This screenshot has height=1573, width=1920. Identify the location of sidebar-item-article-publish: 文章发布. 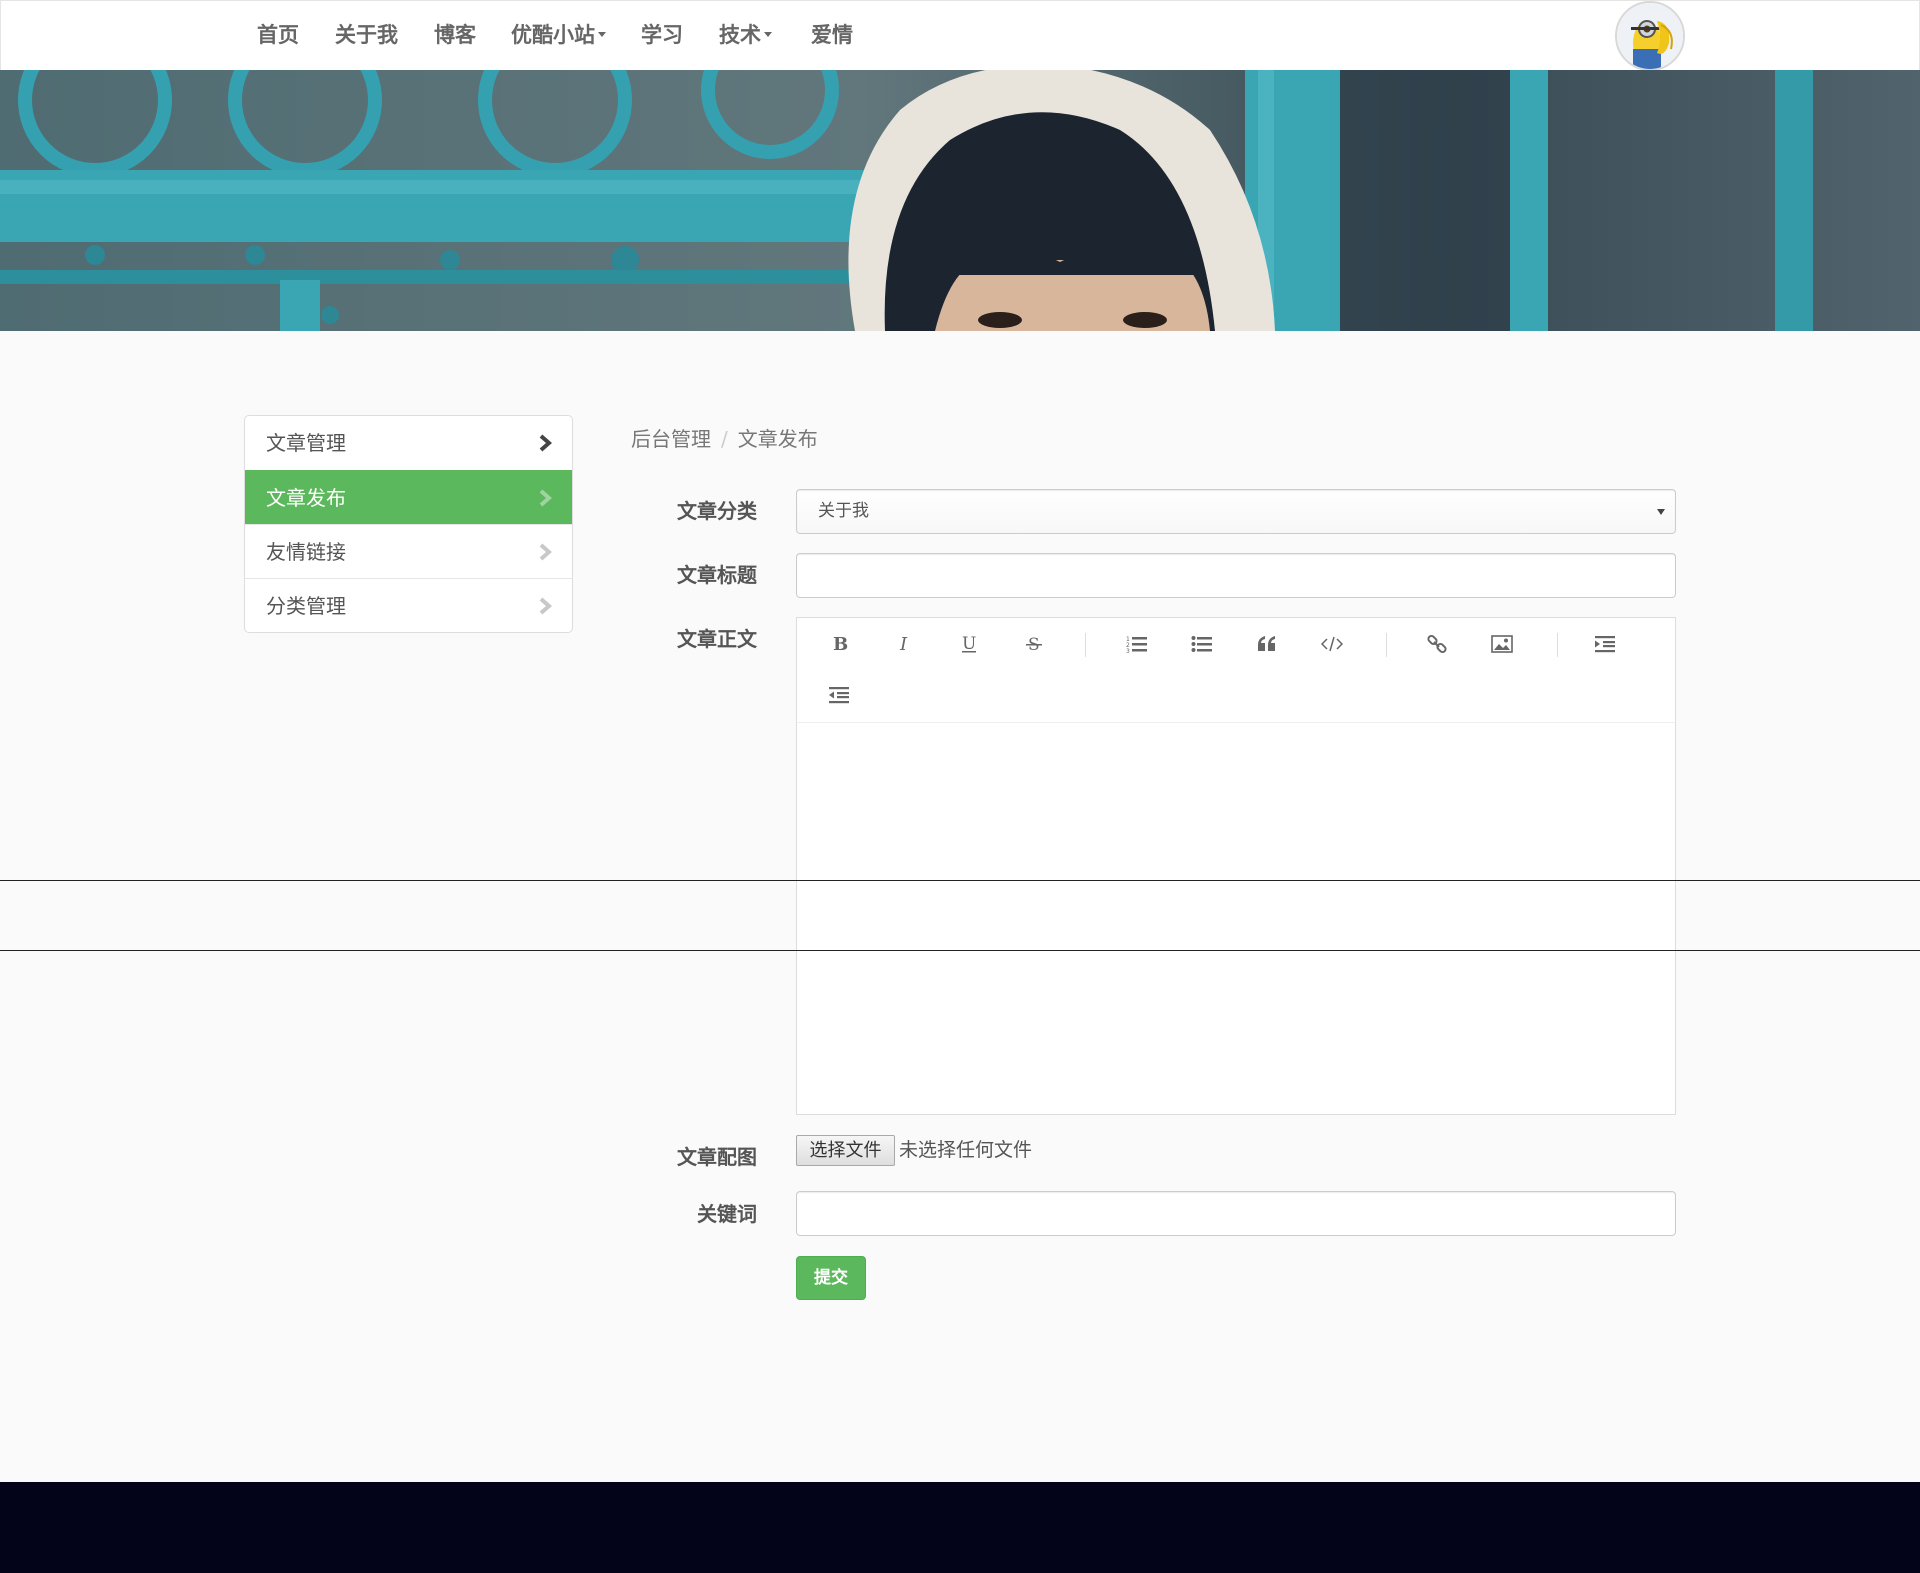
(408, 497).